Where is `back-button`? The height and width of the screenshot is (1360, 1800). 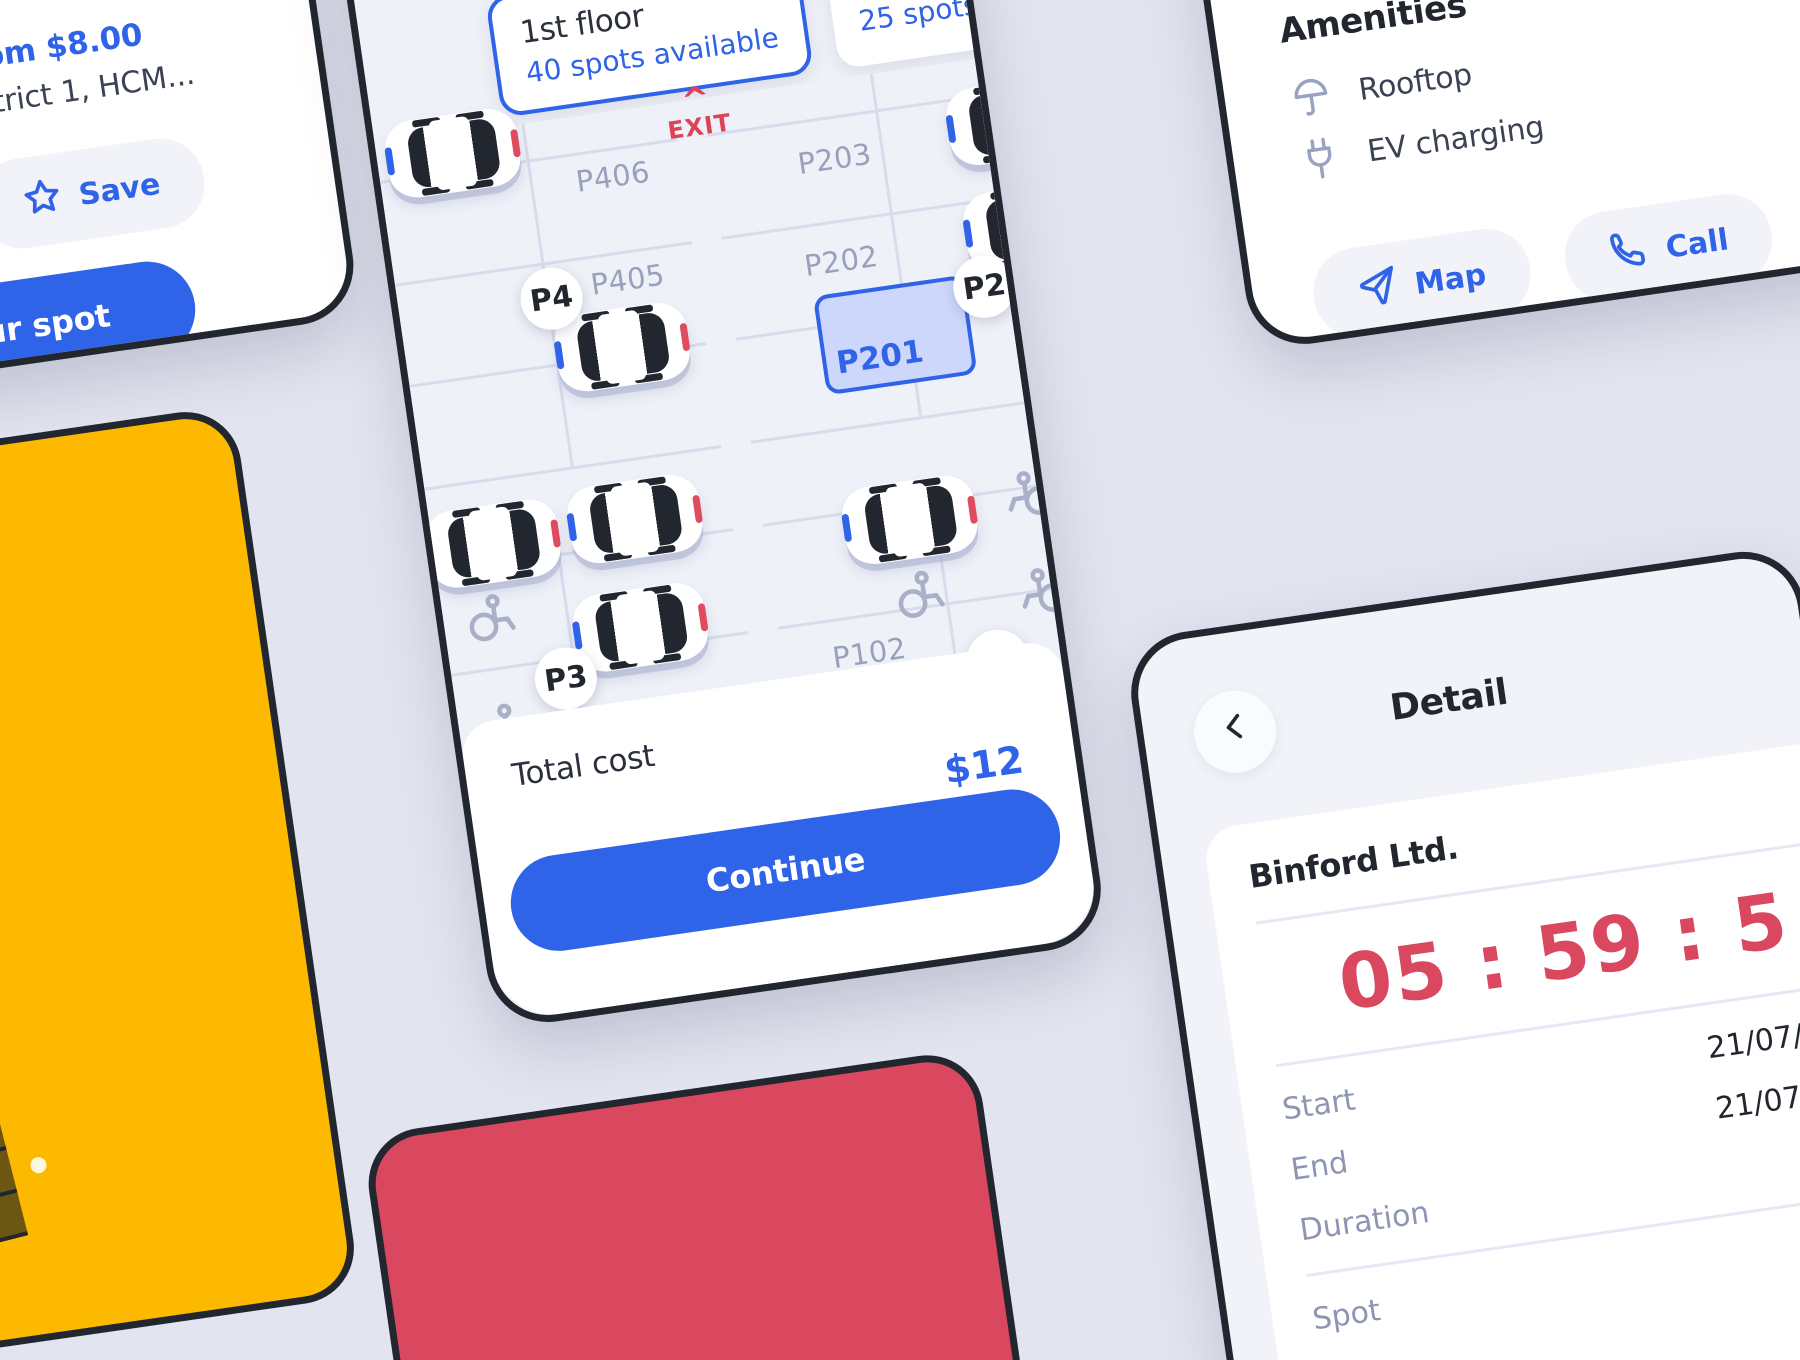 back-button is located at coordinates (1235, 732).